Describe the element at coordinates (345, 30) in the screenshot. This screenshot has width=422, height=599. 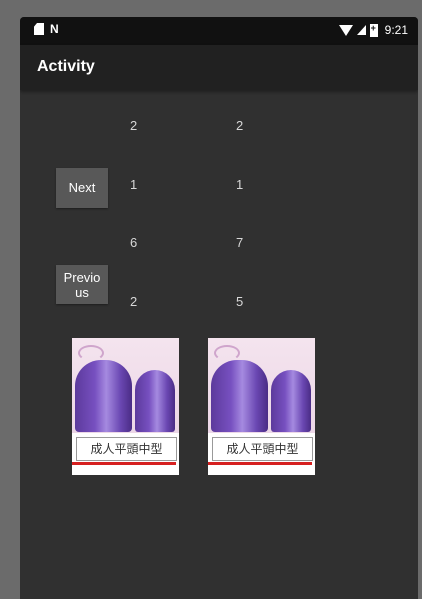
I see `wifi-icon` at that location.